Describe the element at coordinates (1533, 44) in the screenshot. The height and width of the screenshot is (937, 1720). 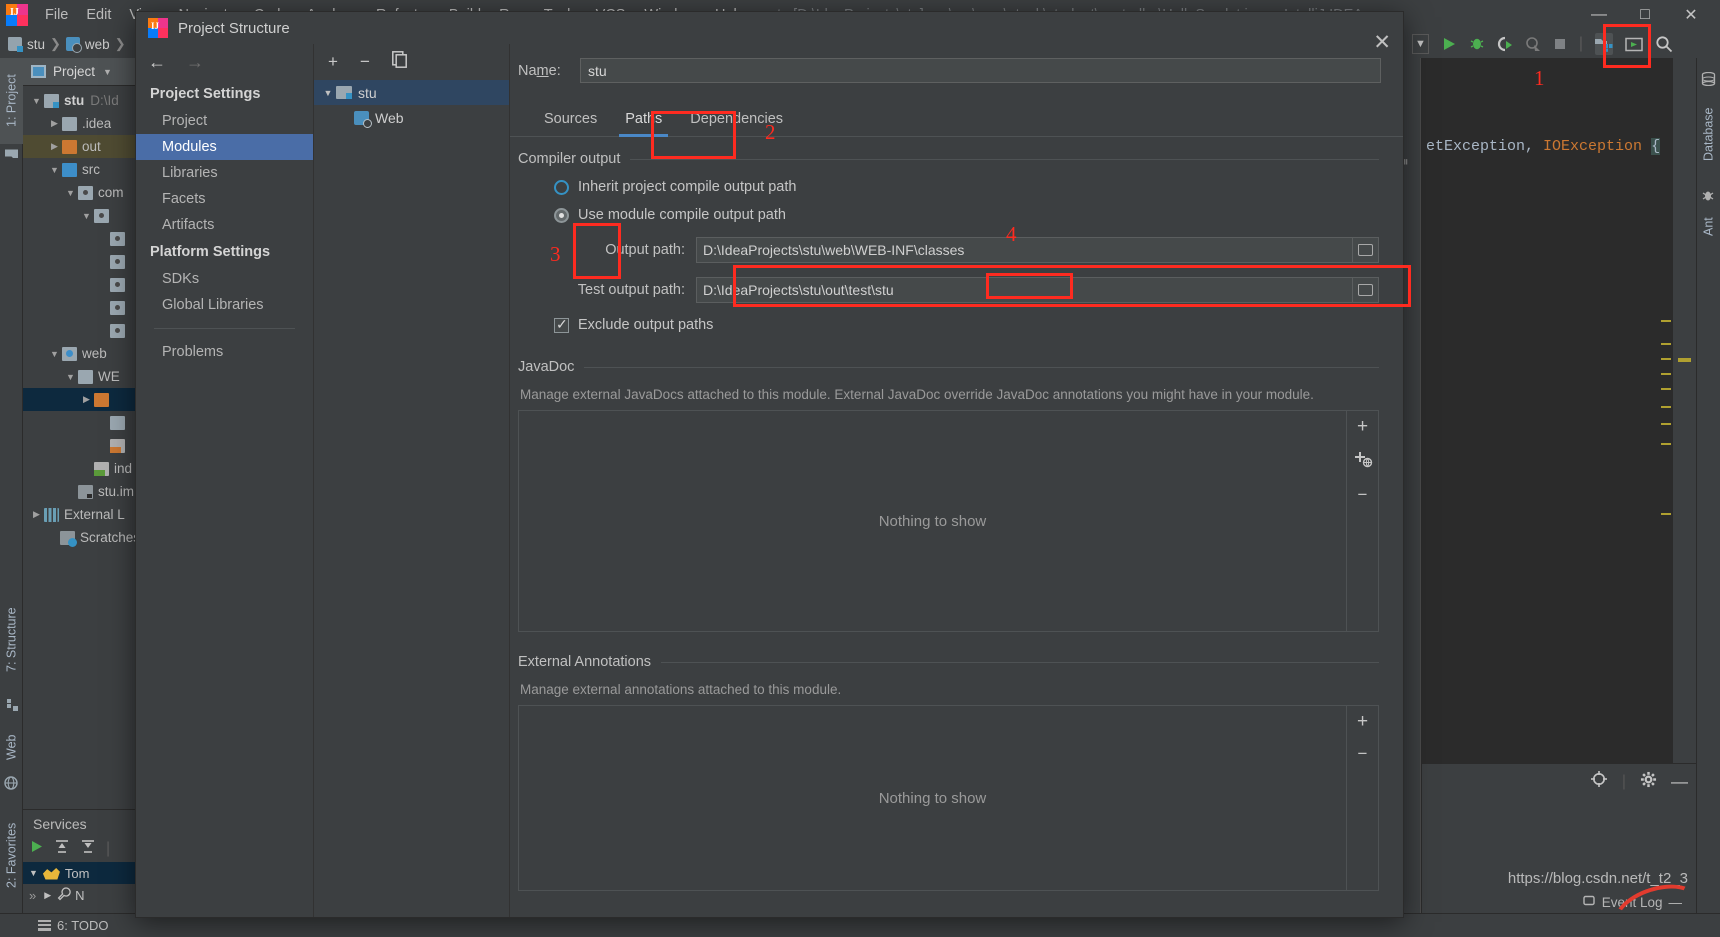
I see `profiler-icon` at that location.